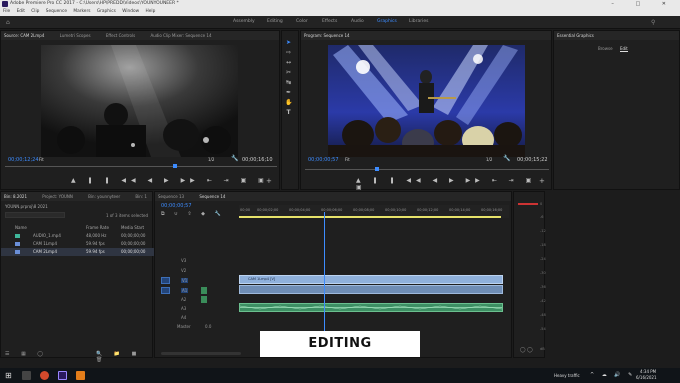  What do you see at coordinates (26, 354) in the screenshot?
I see `project-view-controls: ☰ ▦ ◯` at bounding box center [26, 354].